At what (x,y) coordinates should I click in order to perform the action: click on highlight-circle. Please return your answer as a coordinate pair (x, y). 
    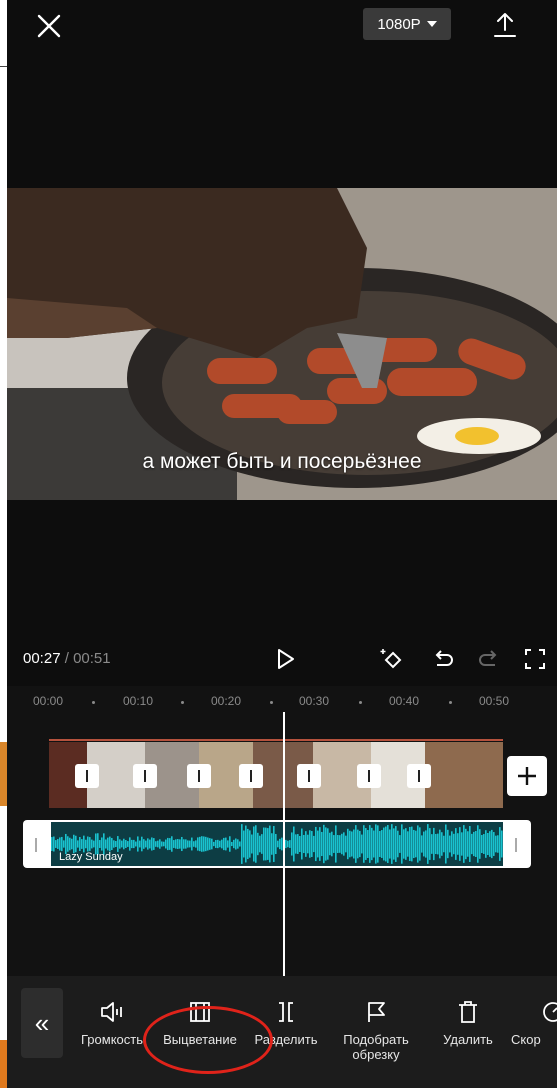
    Looking at the image, I should click on (208, 1040).